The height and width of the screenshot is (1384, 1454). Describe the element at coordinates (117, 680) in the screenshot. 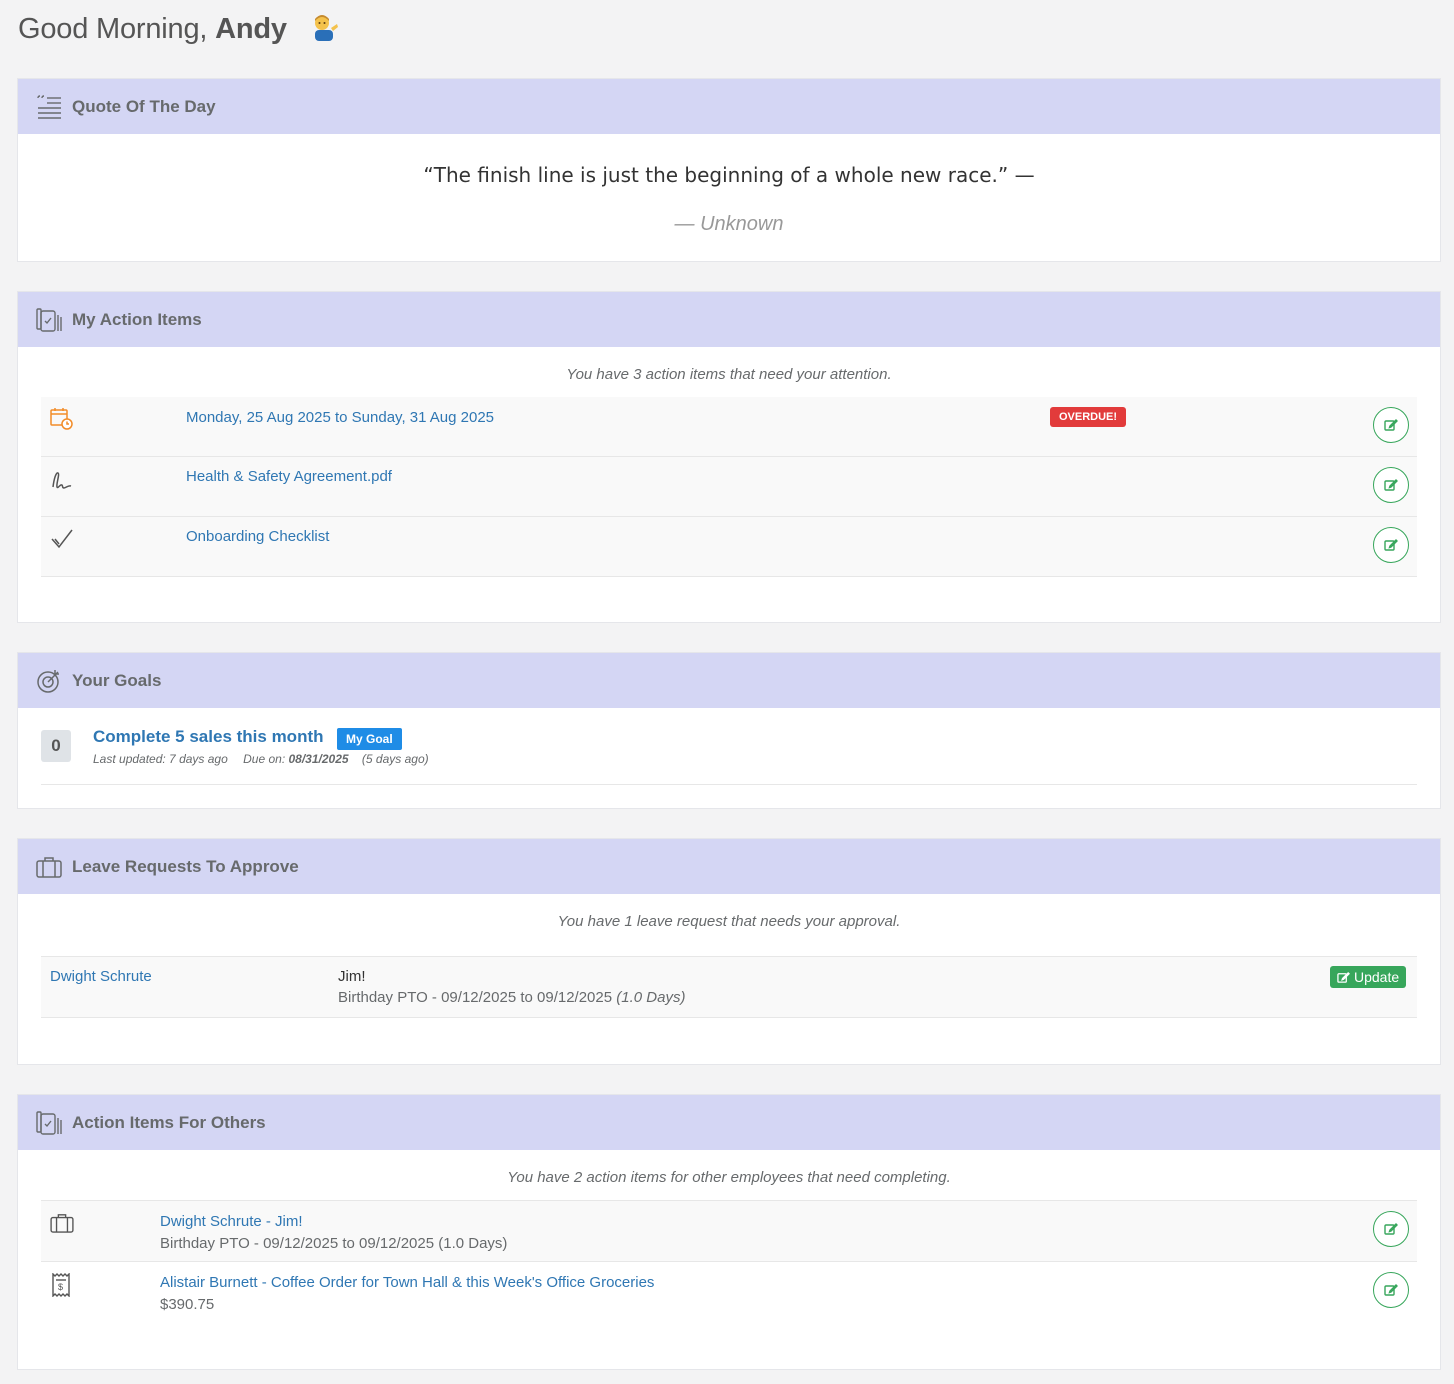

I see `goals-title: Your Goals` at that location.